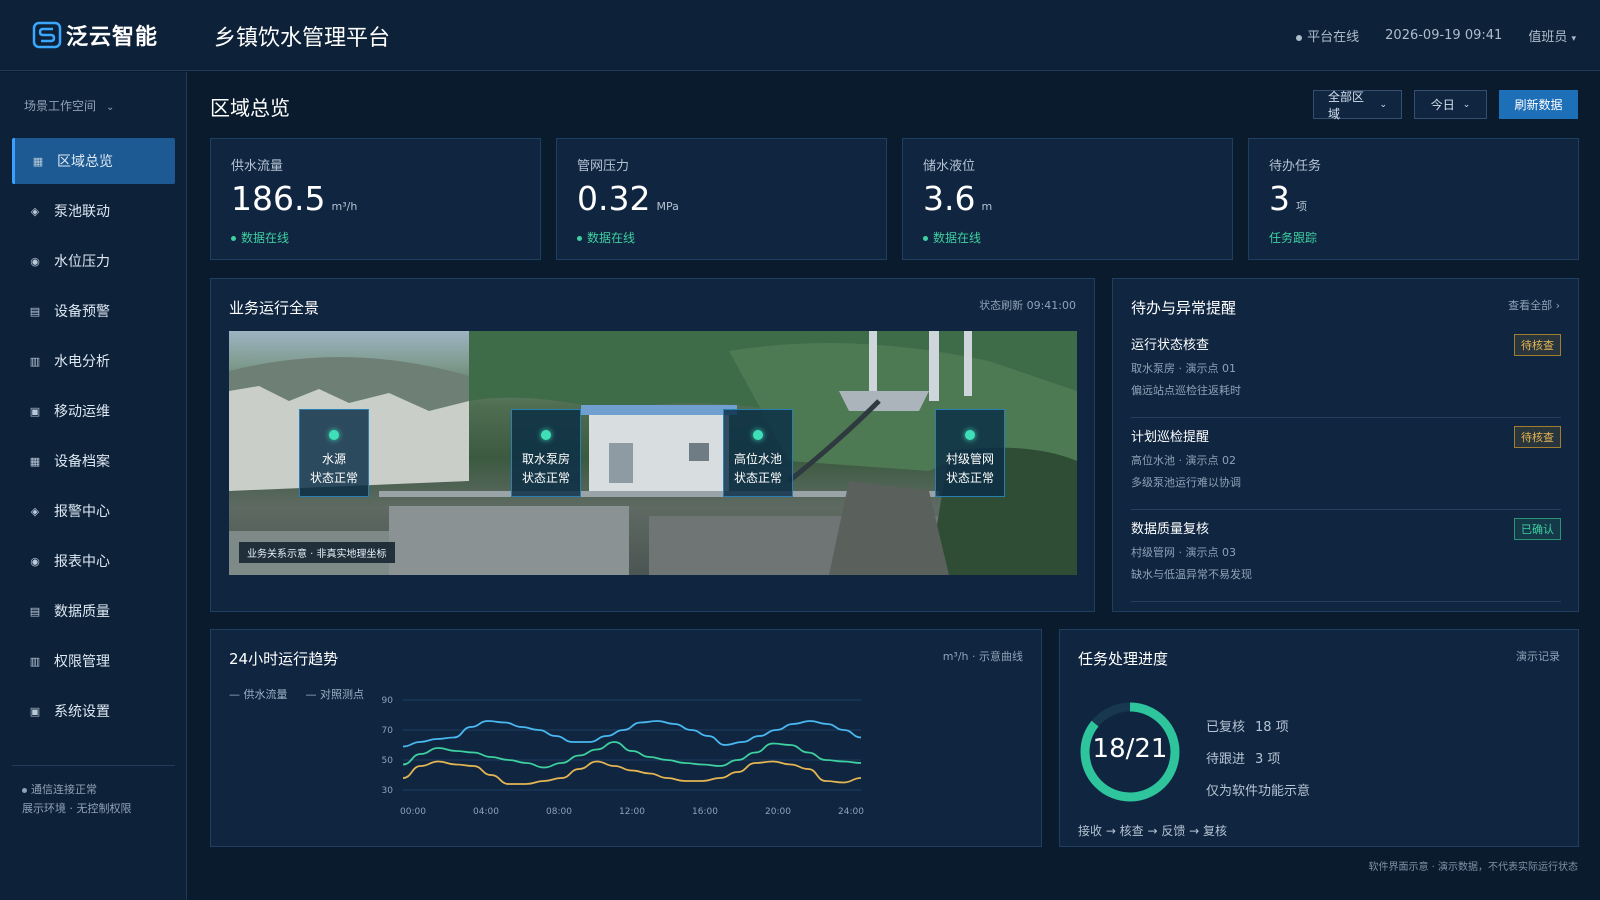 This screenshot has width=1600, height=900. What do you see at coordinates (82, 462) in the screenshot?
I see `sidebar-item-label: 设备档案` at bounding box center [82, 462].